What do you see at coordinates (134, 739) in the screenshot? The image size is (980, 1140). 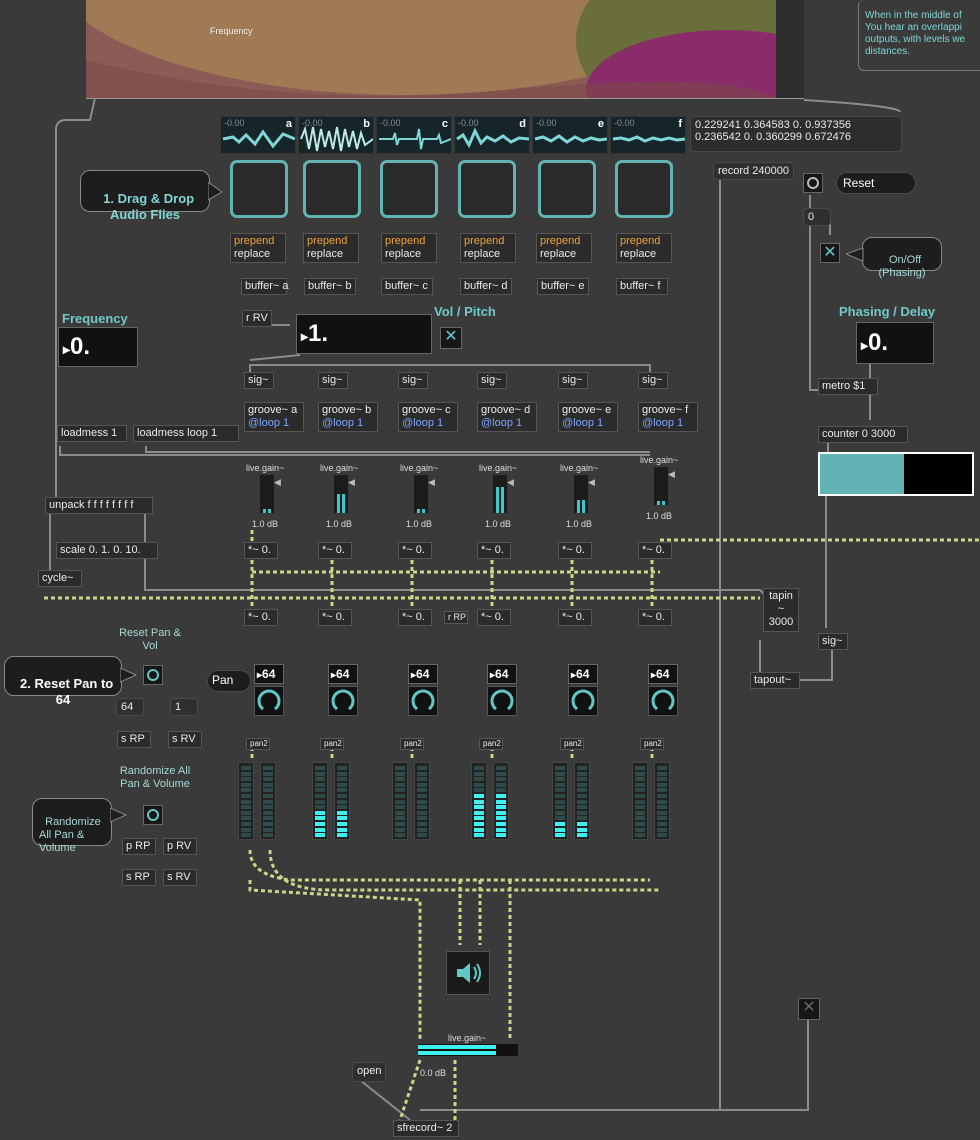 I see `send-rp-object: s RP` at bounding box center [134, 739].